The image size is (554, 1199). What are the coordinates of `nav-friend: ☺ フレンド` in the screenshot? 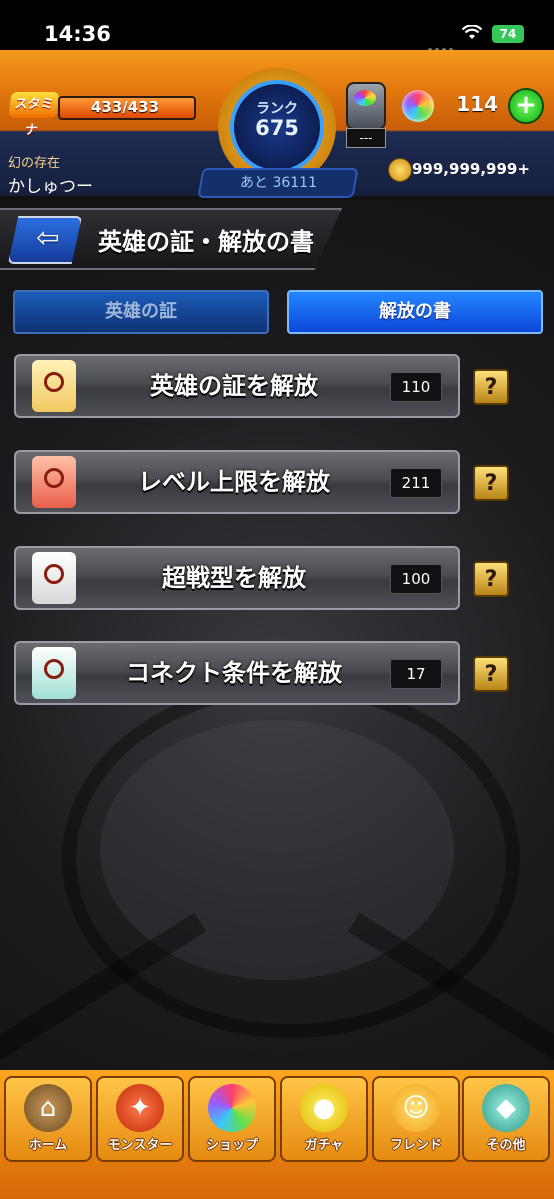 It's located at (416, 1119).